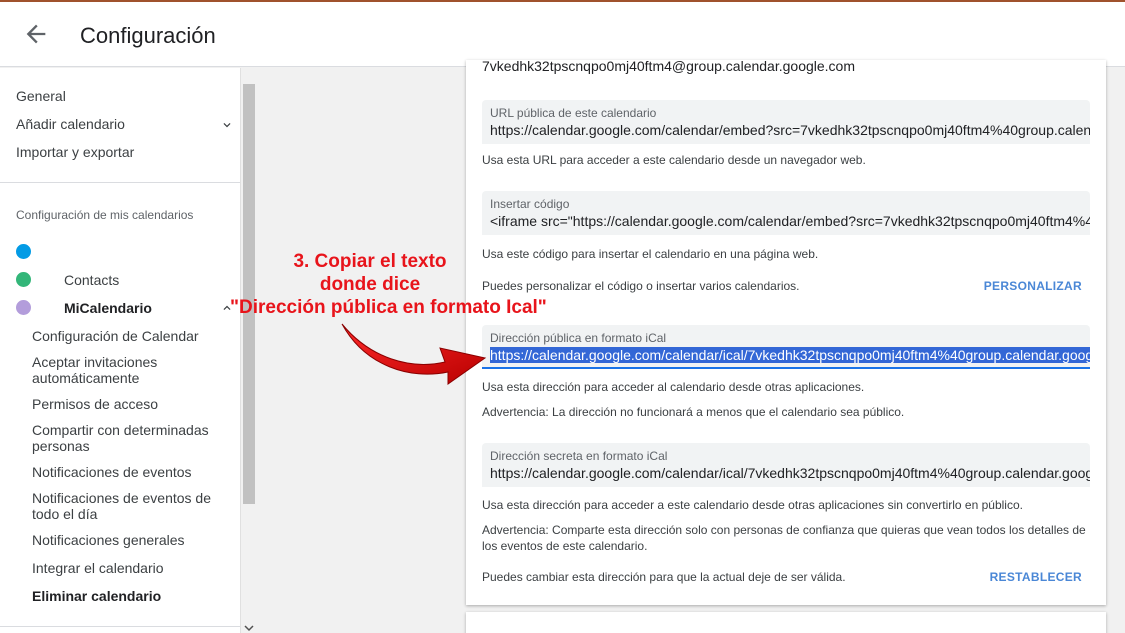  I want to click on field-label: Dirección pública en formato iCal, so click(578, 338).